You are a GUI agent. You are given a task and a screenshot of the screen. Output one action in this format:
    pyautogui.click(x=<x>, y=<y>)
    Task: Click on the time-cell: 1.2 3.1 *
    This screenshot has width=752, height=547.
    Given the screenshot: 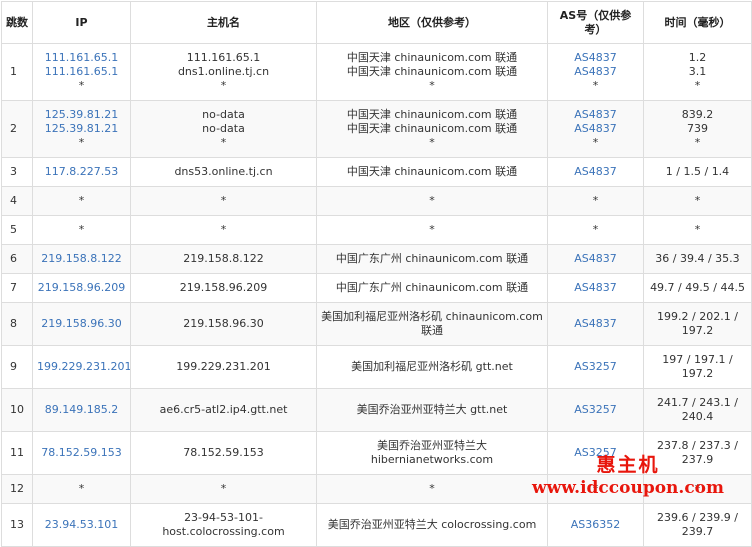 What is the action you would take?
    pyautogui.click(x=697, y=72)
    